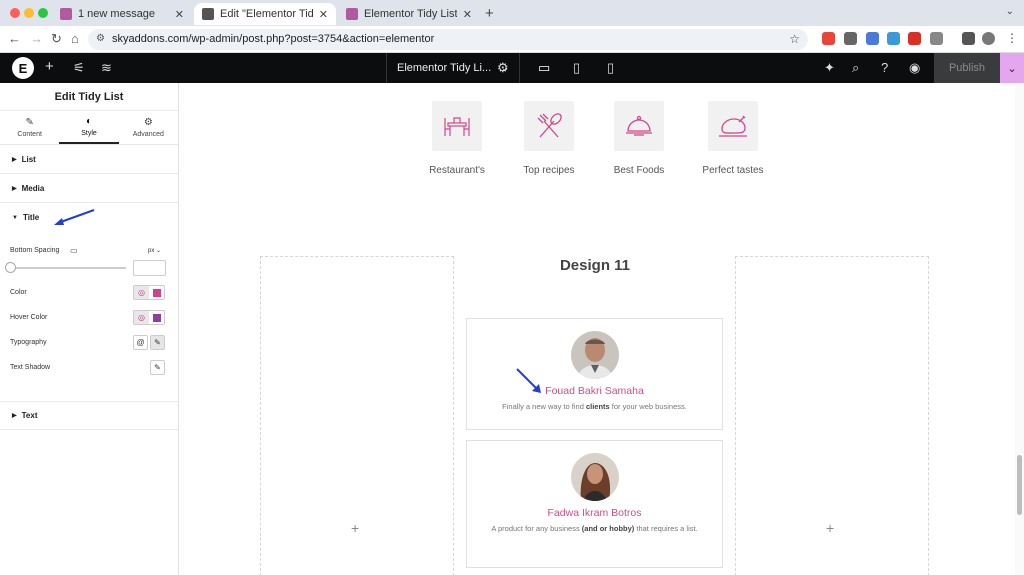 Image resolution: width=1024 pixels, height=575 pixels. I want to click on panel-title: Edit Tidy List, so click(89, 97).